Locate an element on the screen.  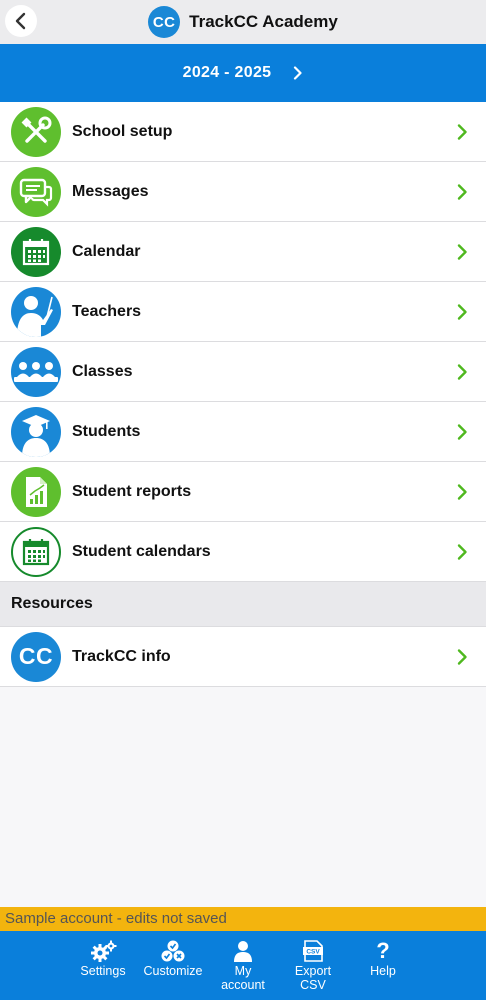
menu-item-trackcc-info: CC TrackCC info is located at coordinates (243, 657).